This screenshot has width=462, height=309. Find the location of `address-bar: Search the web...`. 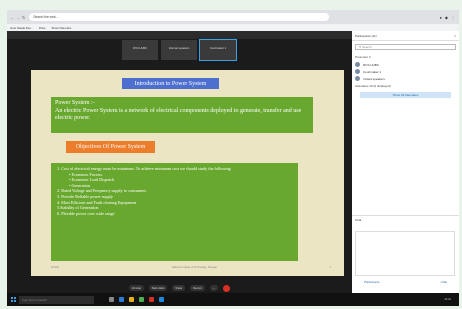

address-bar: Search the web... is located at coordinates (179, 17).